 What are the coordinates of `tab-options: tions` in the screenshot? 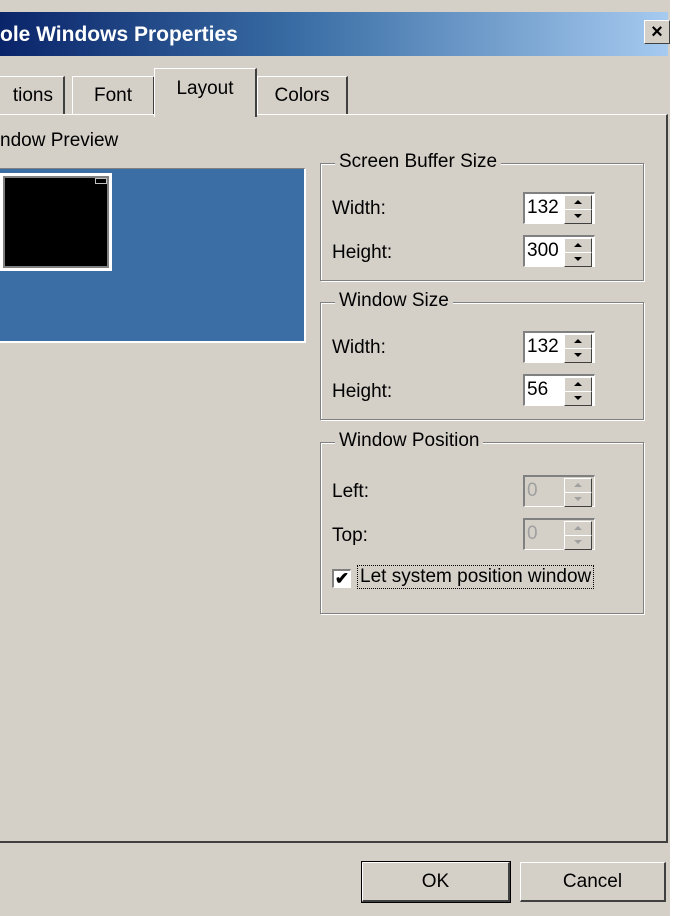 It's located at (32, 95).